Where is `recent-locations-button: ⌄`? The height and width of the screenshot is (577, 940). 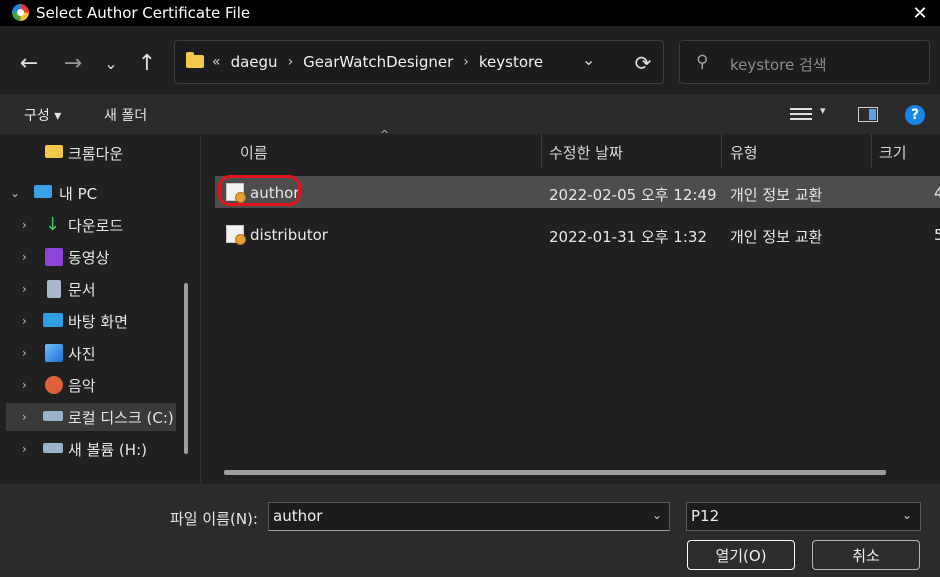
recent-locations-button: ⌄ is located at coordinates (111, 63).